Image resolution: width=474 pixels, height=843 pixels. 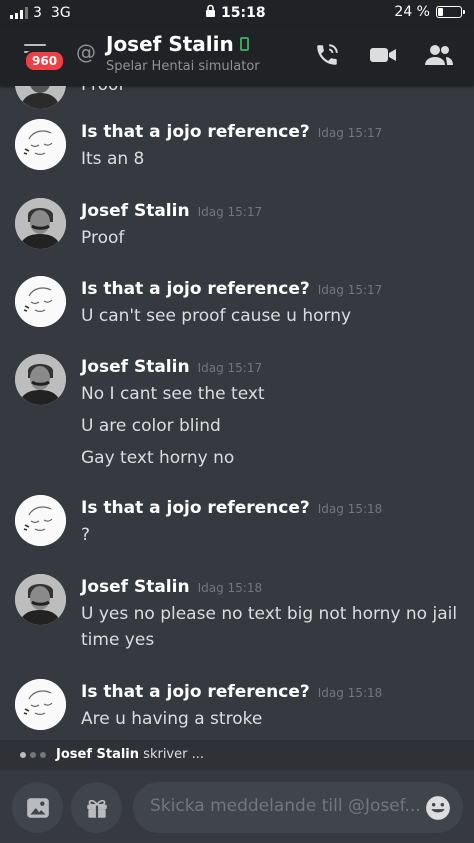 I want to click on message-text: U can't see proof cause u horny, so click(x=216, y=316).